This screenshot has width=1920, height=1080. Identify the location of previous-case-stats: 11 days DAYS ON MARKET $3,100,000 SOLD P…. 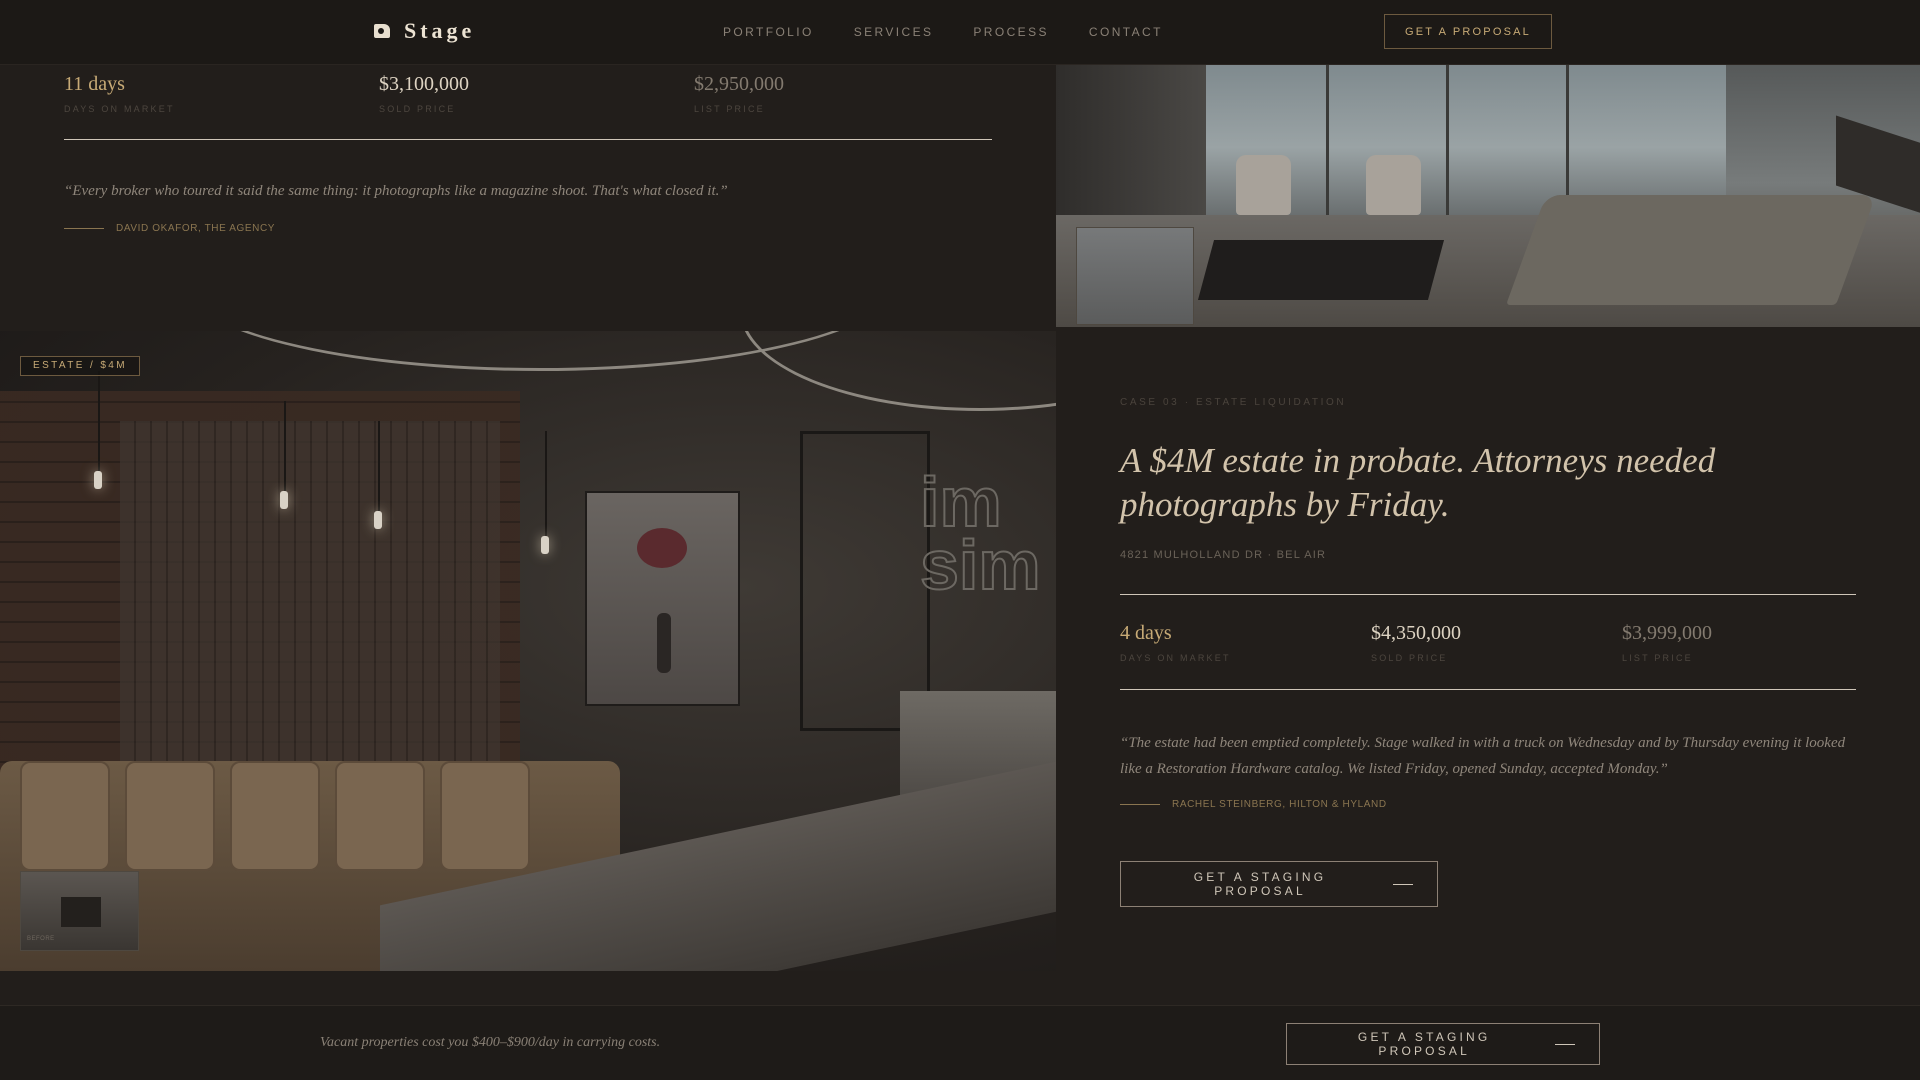
(536, 93).